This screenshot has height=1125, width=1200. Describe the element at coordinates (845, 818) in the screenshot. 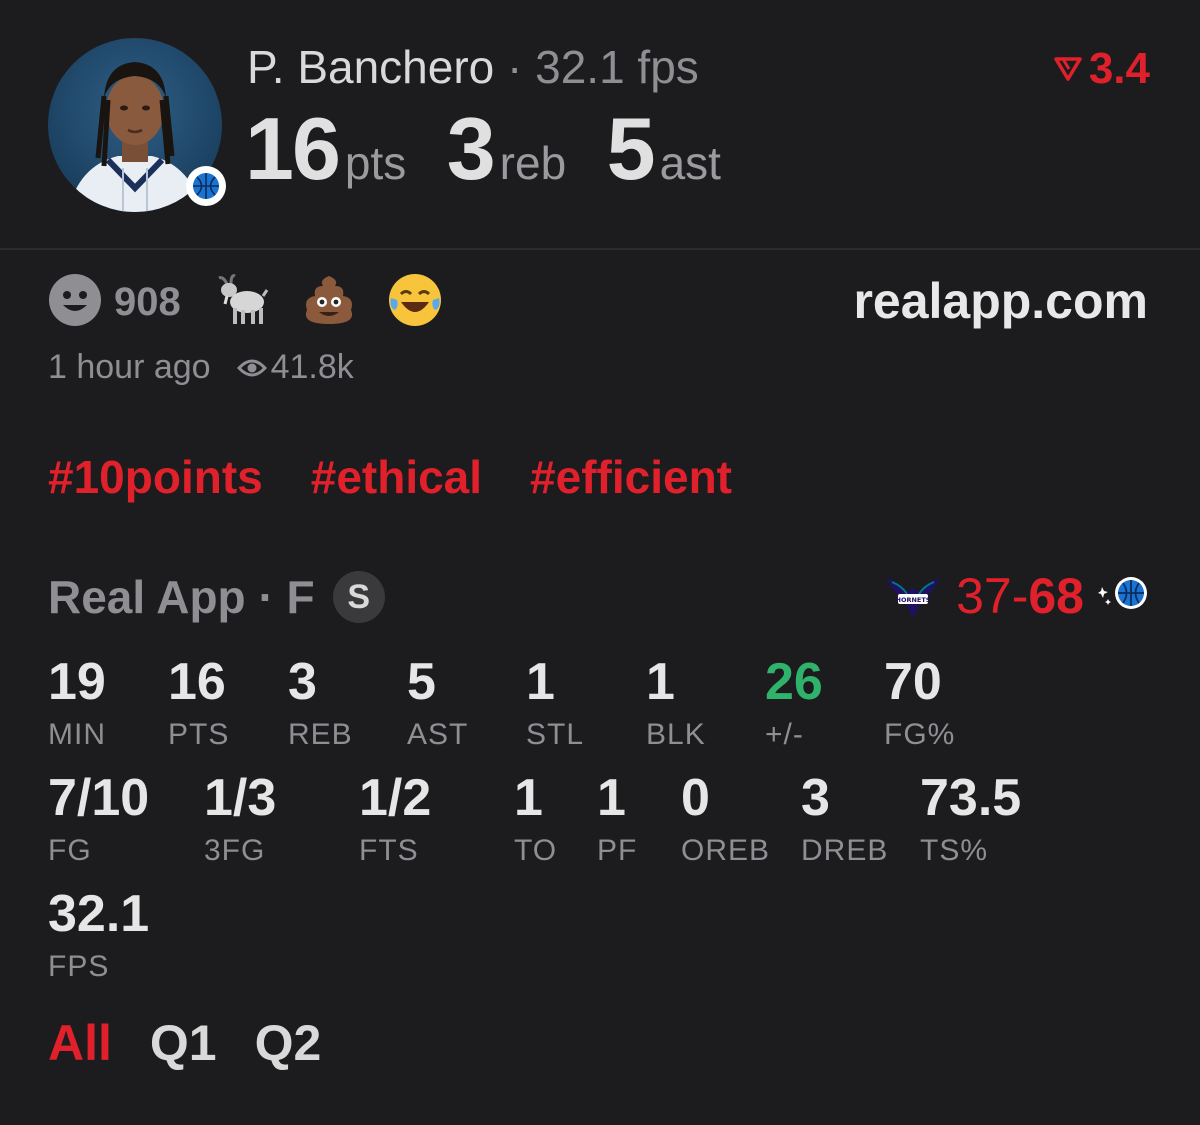

I see `stat-dreb: 3 DREB` at that location.